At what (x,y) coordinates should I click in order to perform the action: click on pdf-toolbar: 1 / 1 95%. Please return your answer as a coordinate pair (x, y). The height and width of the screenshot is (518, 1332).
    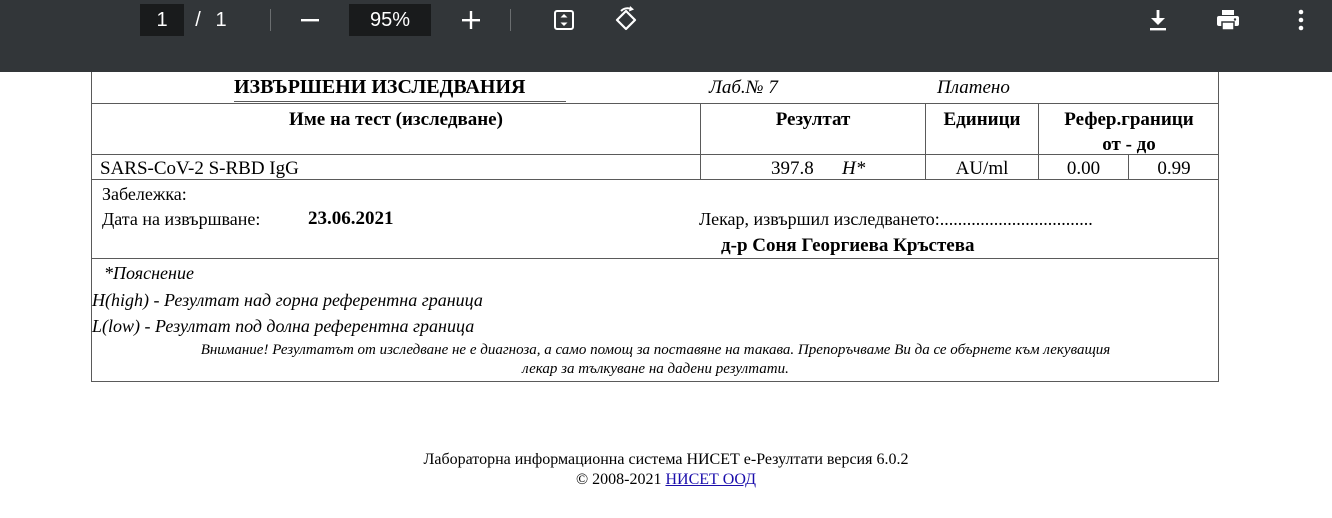
    Looking at the image, I should click on (666, 36).